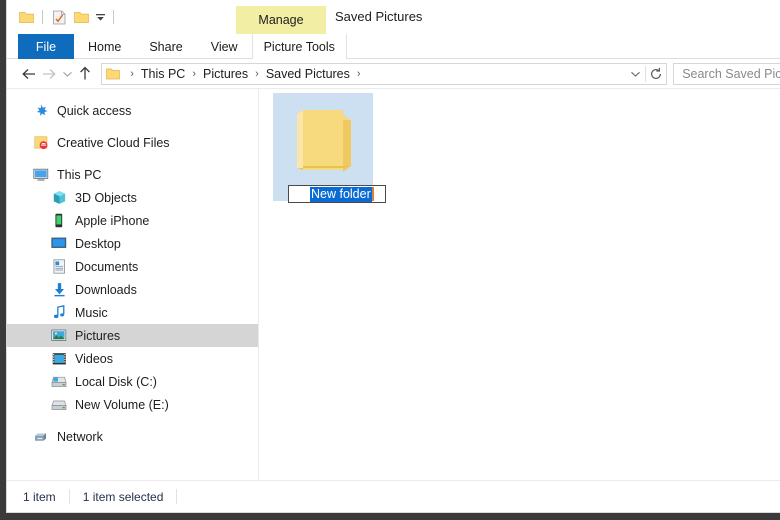  Describe the element at coordinates (59, 17) in the screenshot. I see `properties-icon` at that location.